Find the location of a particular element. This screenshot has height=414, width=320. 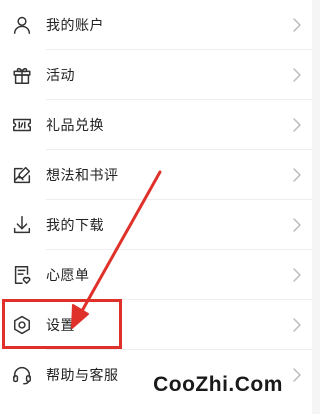

menu-item-notes-reviews: 想法和书评 is located at coordinates (156, 175).